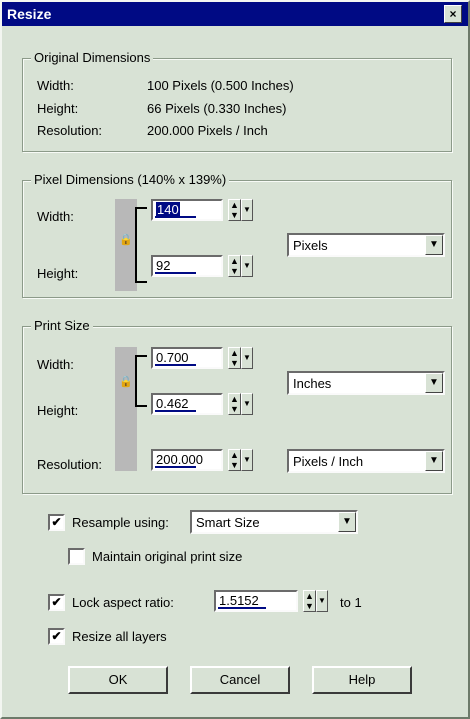  What do you see at coordinates (362, 680) in the screenshot?
I see `help-button: Help` at bounding box center [362, 680].